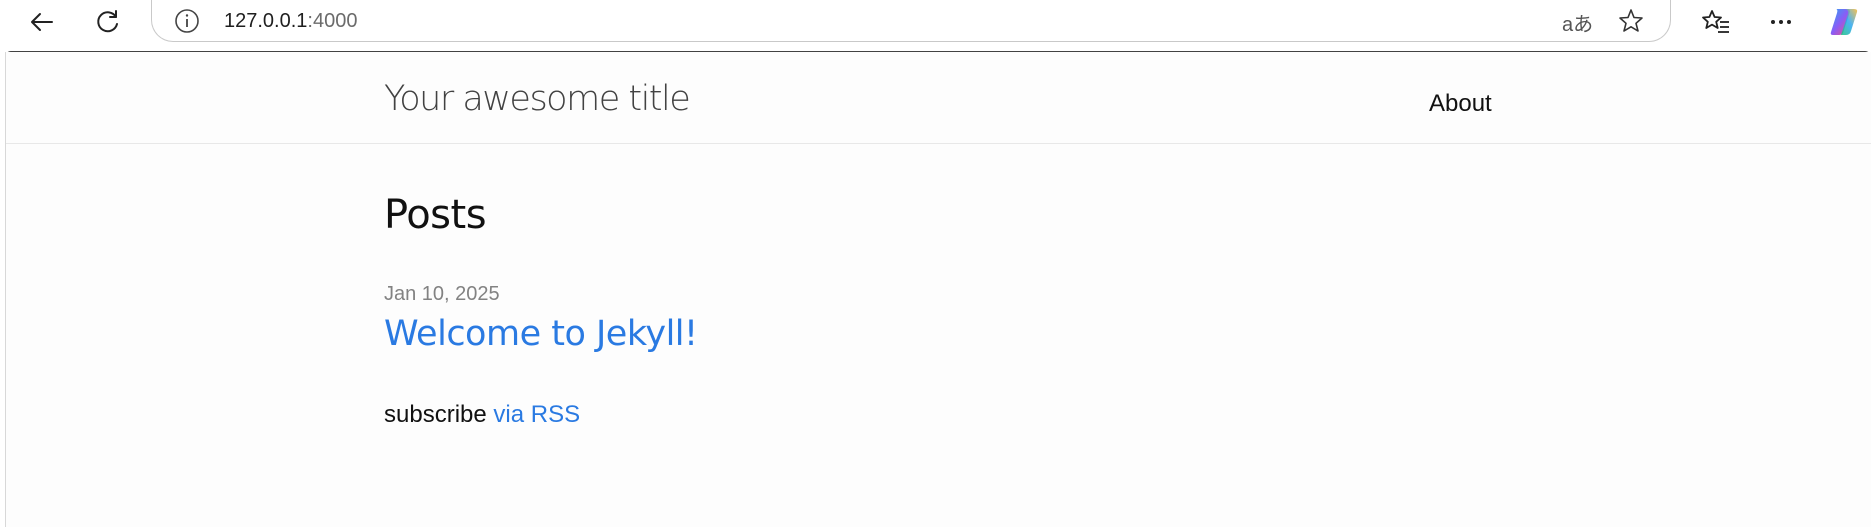 The height and width of the screenshot is (527, 1871). Describe the element at coordinates (435, 215) in the screenshot. I see `page-heading: Posts` at that location.